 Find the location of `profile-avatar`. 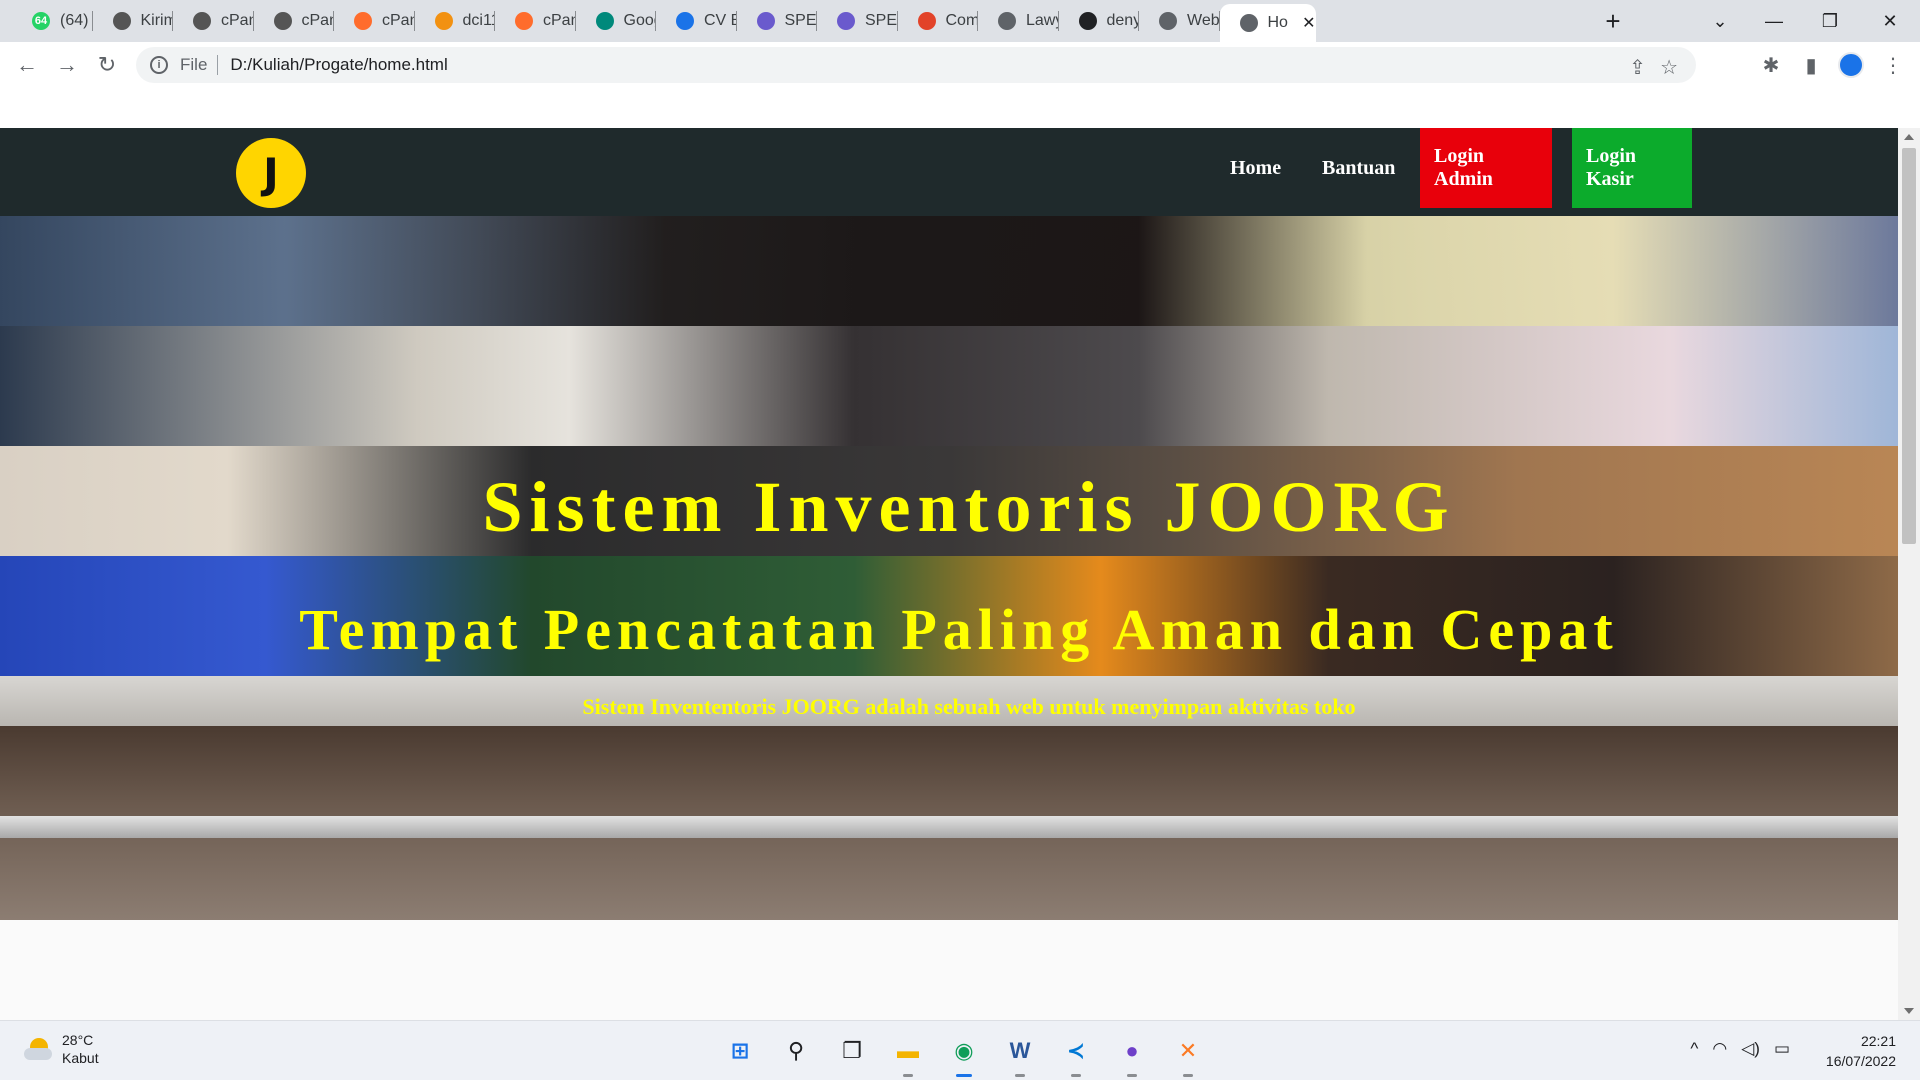

profile-avatar is located at coordinates (1851, 65).